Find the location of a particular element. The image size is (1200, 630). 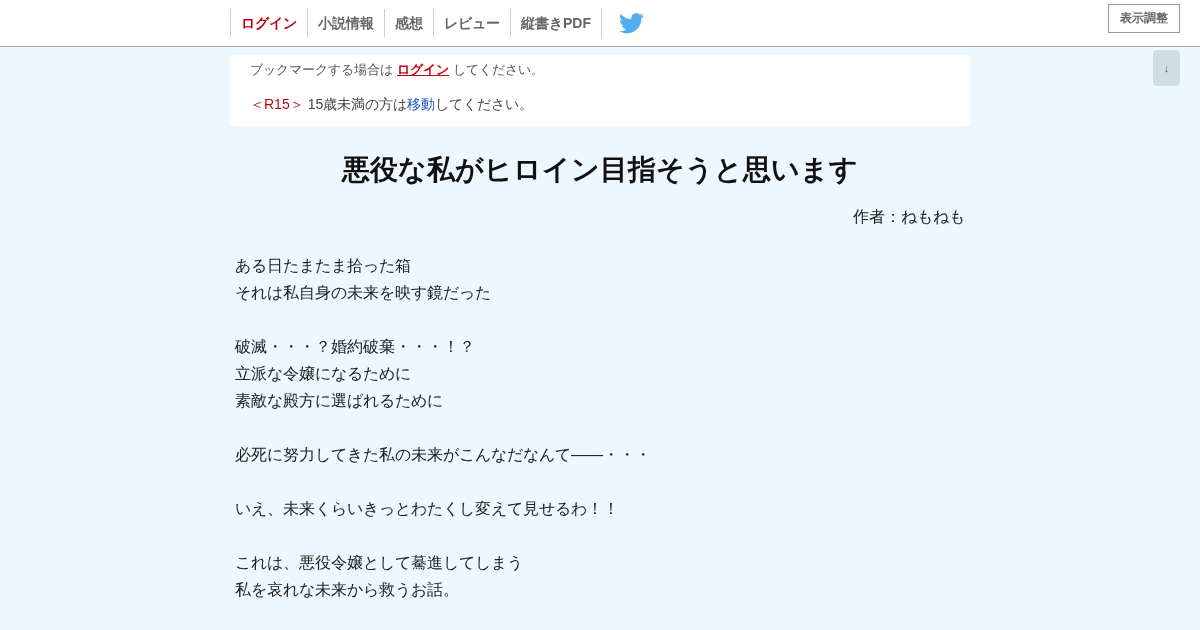

synopsis-line: 必死に努力してきた私の未来がこんなだなんて――・・・ is located at coordinates (443, 455).